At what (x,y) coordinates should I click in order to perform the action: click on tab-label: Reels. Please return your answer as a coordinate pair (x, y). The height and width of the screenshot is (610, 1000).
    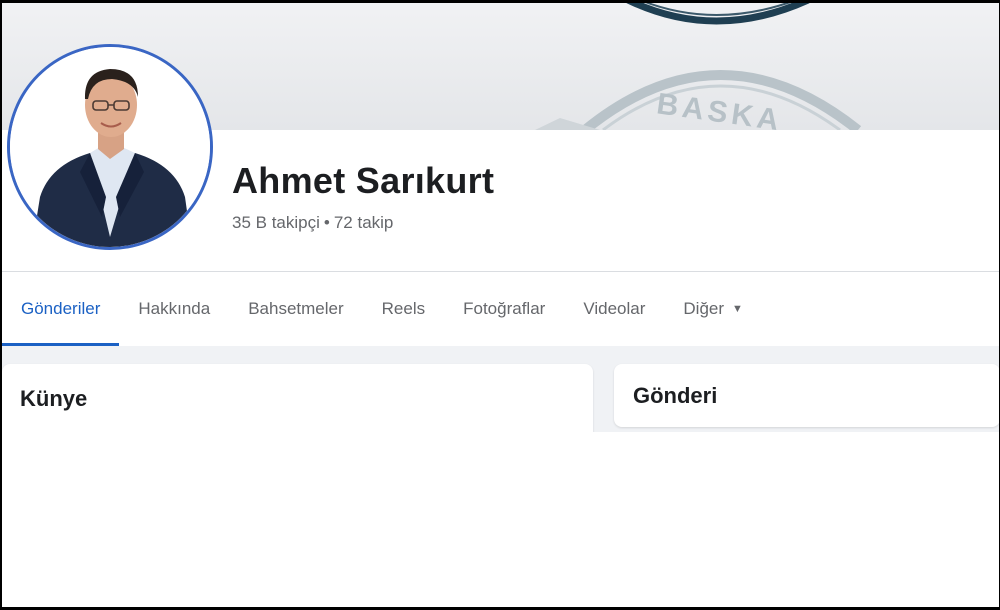
    Looking at the image, I should click on (403, 308).